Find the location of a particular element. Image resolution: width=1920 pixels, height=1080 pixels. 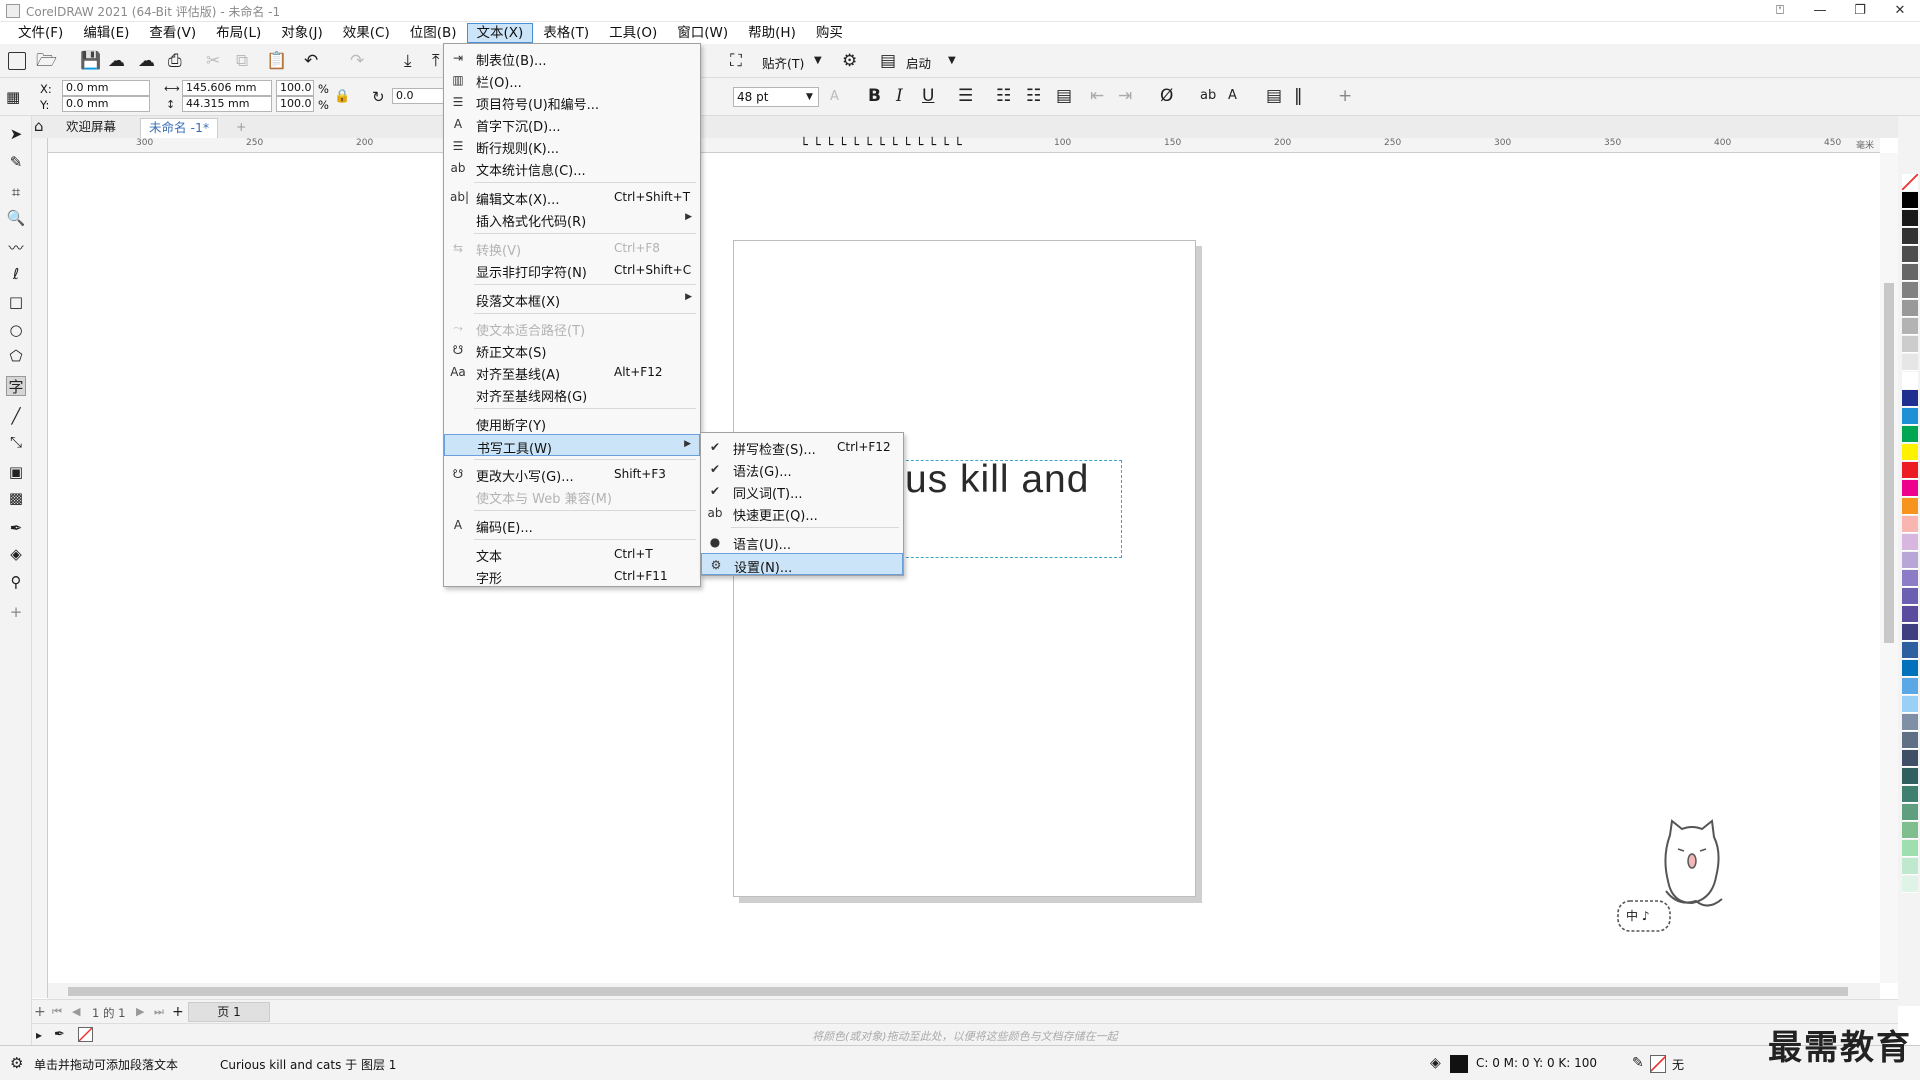

text-properties-icon: ab is located at coordinates (1208, 96).